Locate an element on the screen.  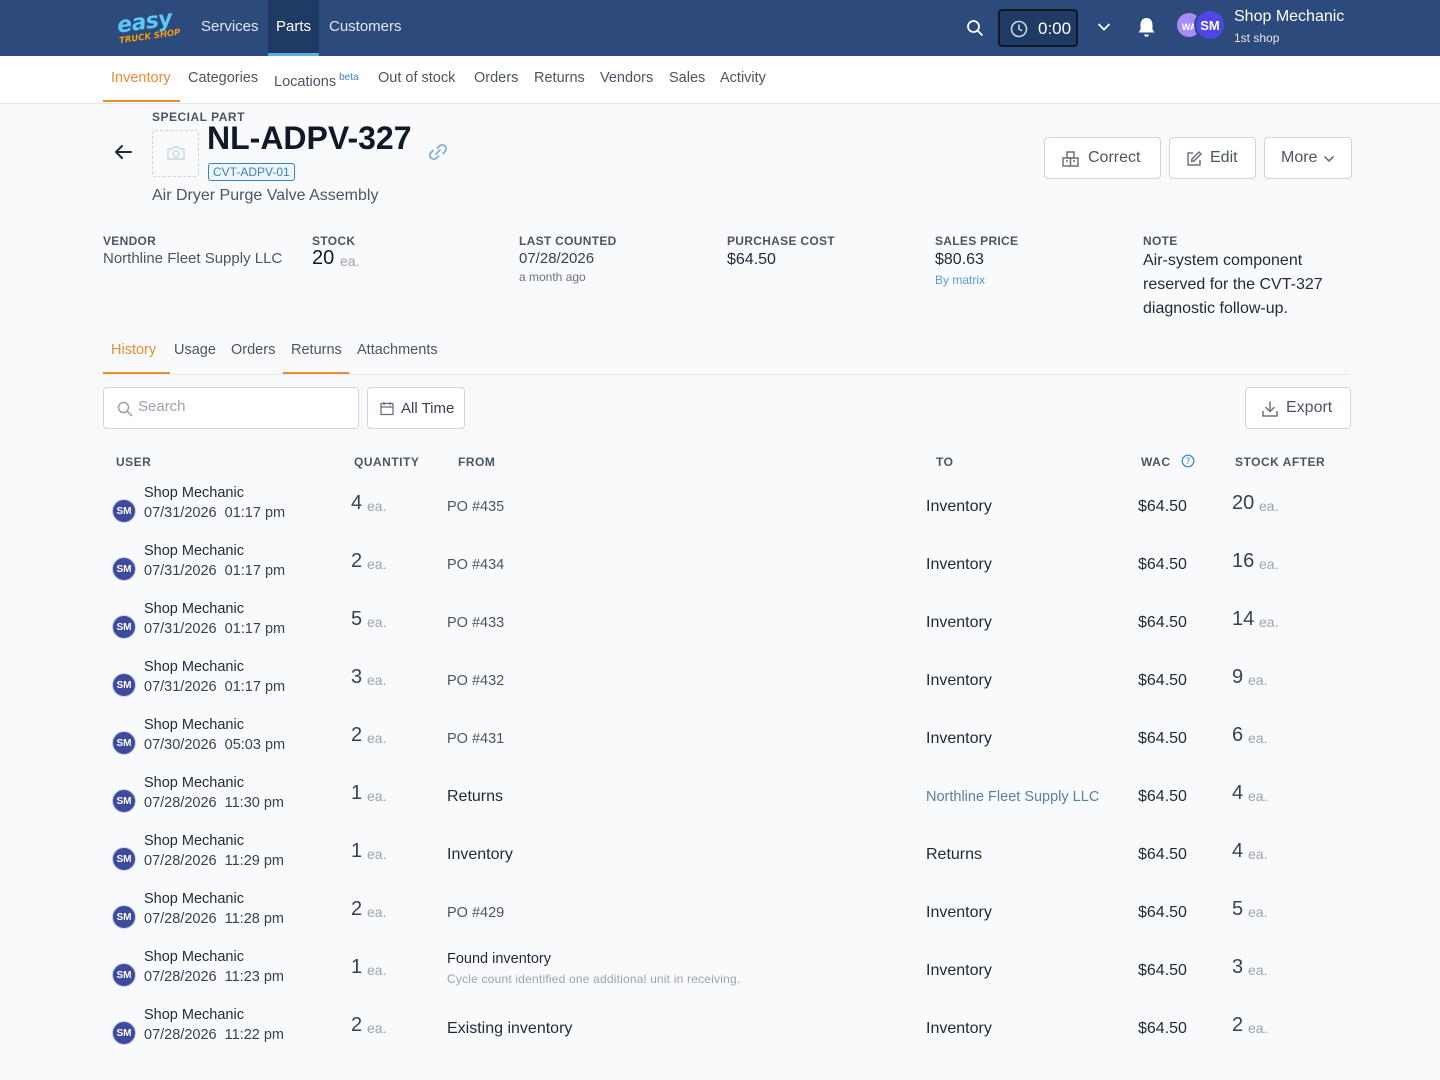
stock-label: STOCK is located at coordinates (334, 241).